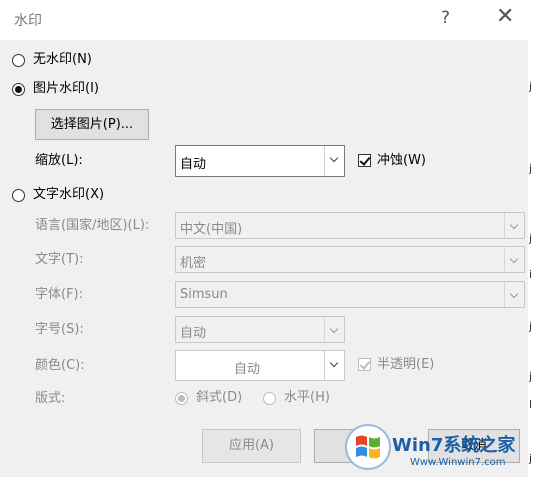 The height and width of the screenshot is (477, 540). I want to click on apply-button: 应用(A), so click(251, 446).